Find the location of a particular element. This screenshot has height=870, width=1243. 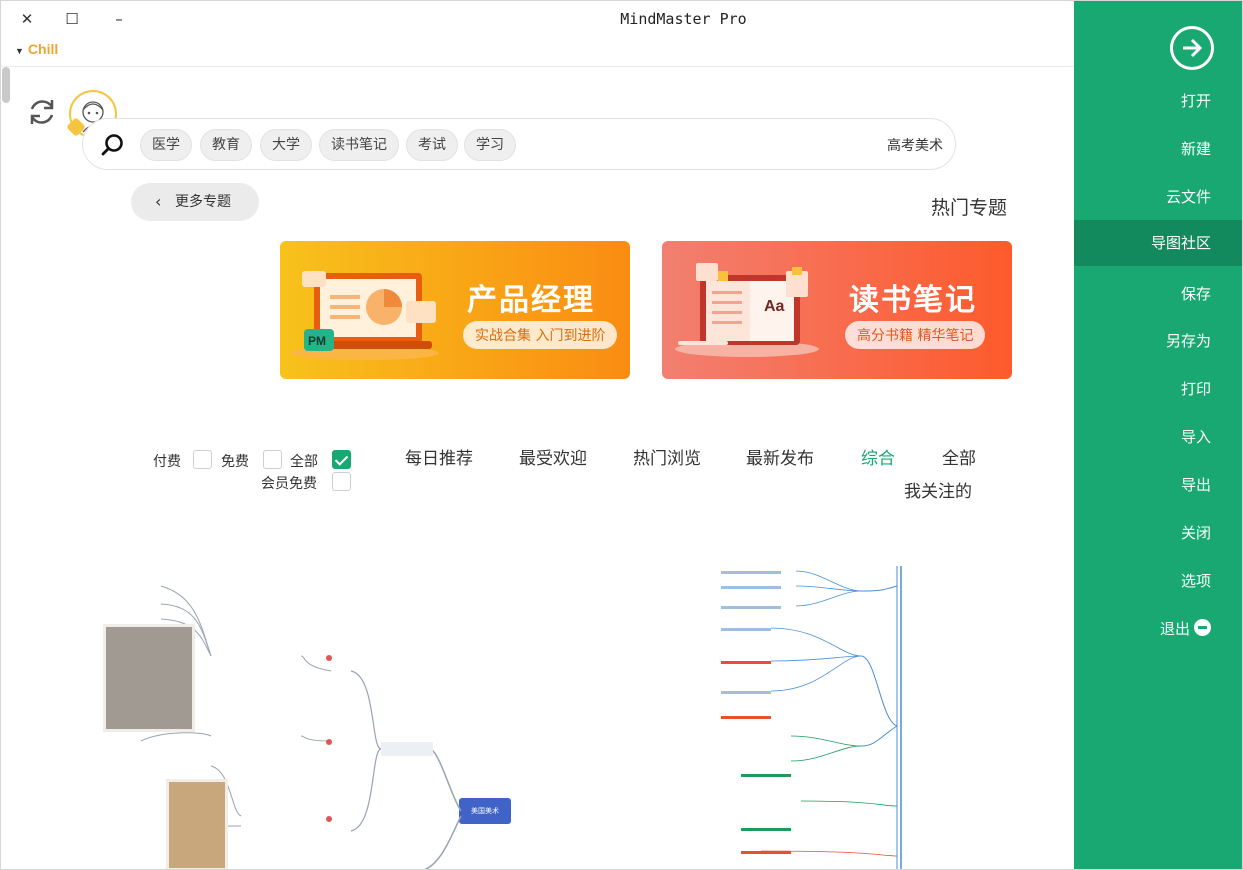

sidebar-item-close: 关闭 is located at coordinates (1158, 533).